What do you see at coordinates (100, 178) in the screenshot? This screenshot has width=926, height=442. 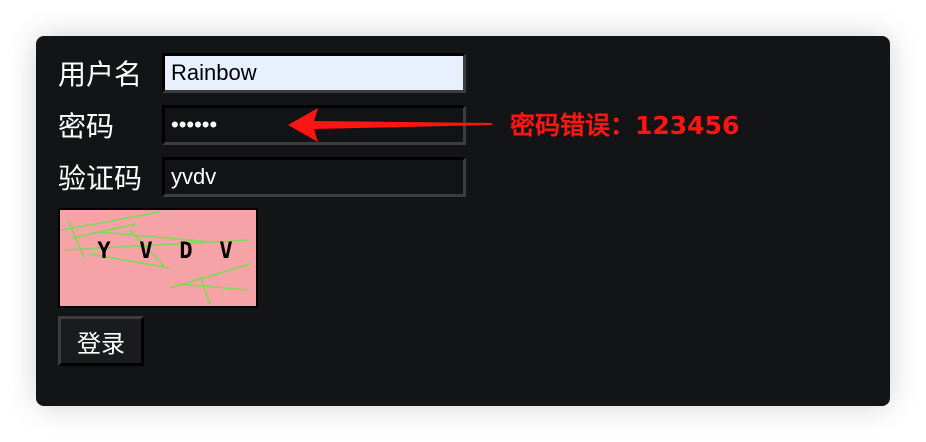 I see `captcha-label: 验证码` at bounding box center [100, 178].